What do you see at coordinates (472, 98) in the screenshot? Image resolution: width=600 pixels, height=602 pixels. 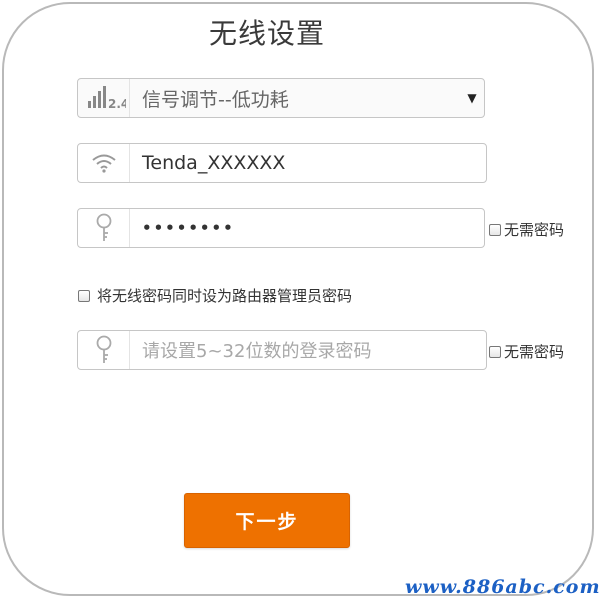 I see `chevron-down-icon: ▼` at bounding box center [472, 98].